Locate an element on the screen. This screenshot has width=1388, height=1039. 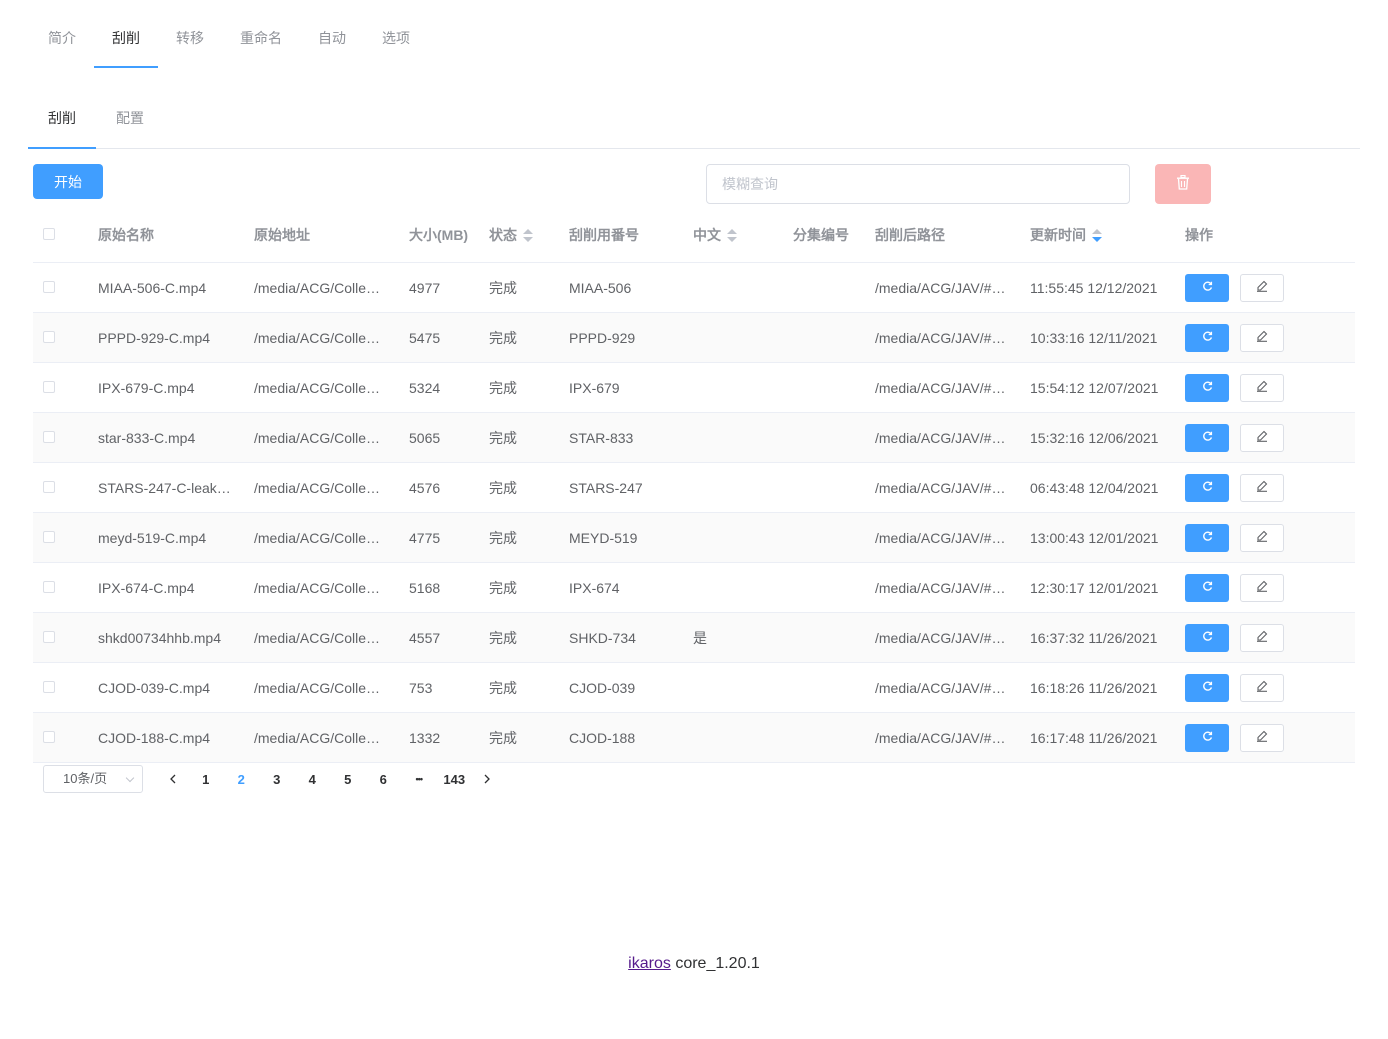
cell-number: MIAA-506 is located at coordinates (600, 287).